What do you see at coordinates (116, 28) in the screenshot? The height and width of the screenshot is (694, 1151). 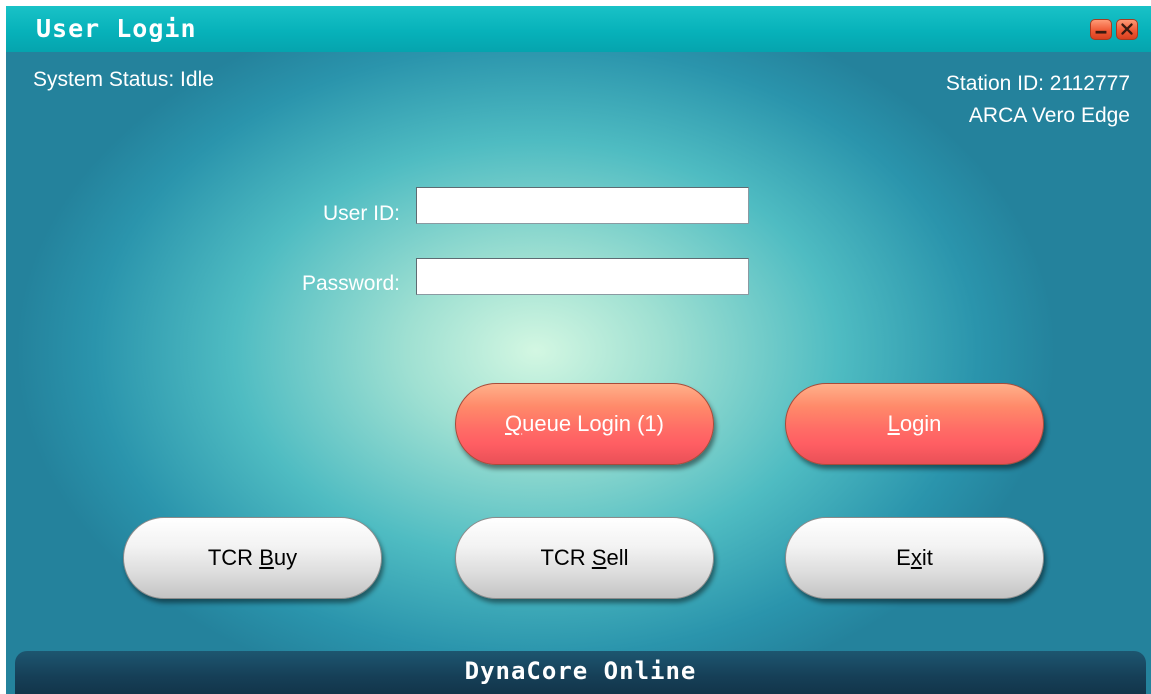 I see `window-title: User Login` at bounding box center [116, 28].